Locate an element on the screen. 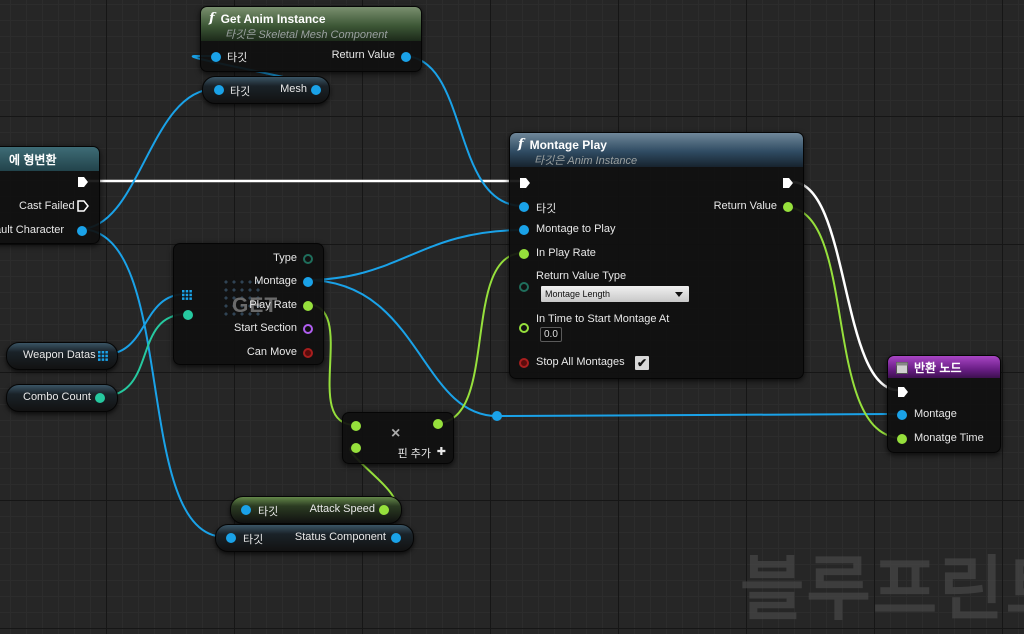 Image resolution: width=1024 pixels, height=634 pixels. return-value-type-dropdown: Montage Length is located at coordinates (615, 294).